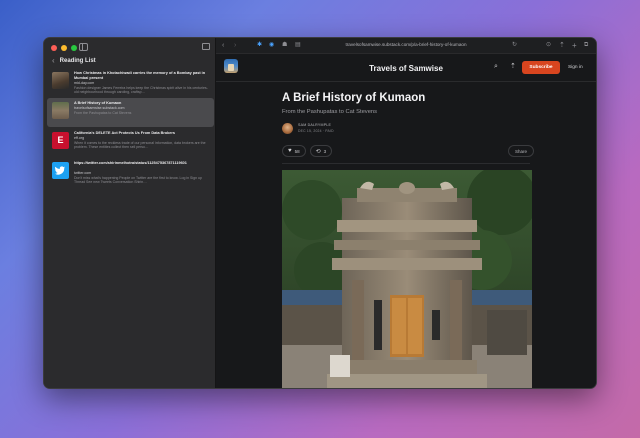  I want to click on search-icon: ⌕, so click(496, 67).